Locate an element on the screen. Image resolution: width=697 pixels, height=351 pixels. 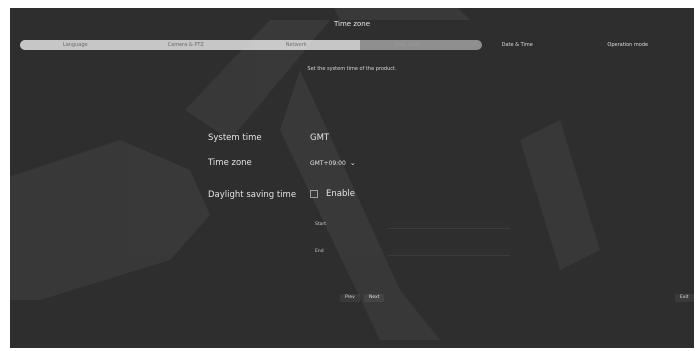
checkbox-icon is located at coordinates (314, 193).